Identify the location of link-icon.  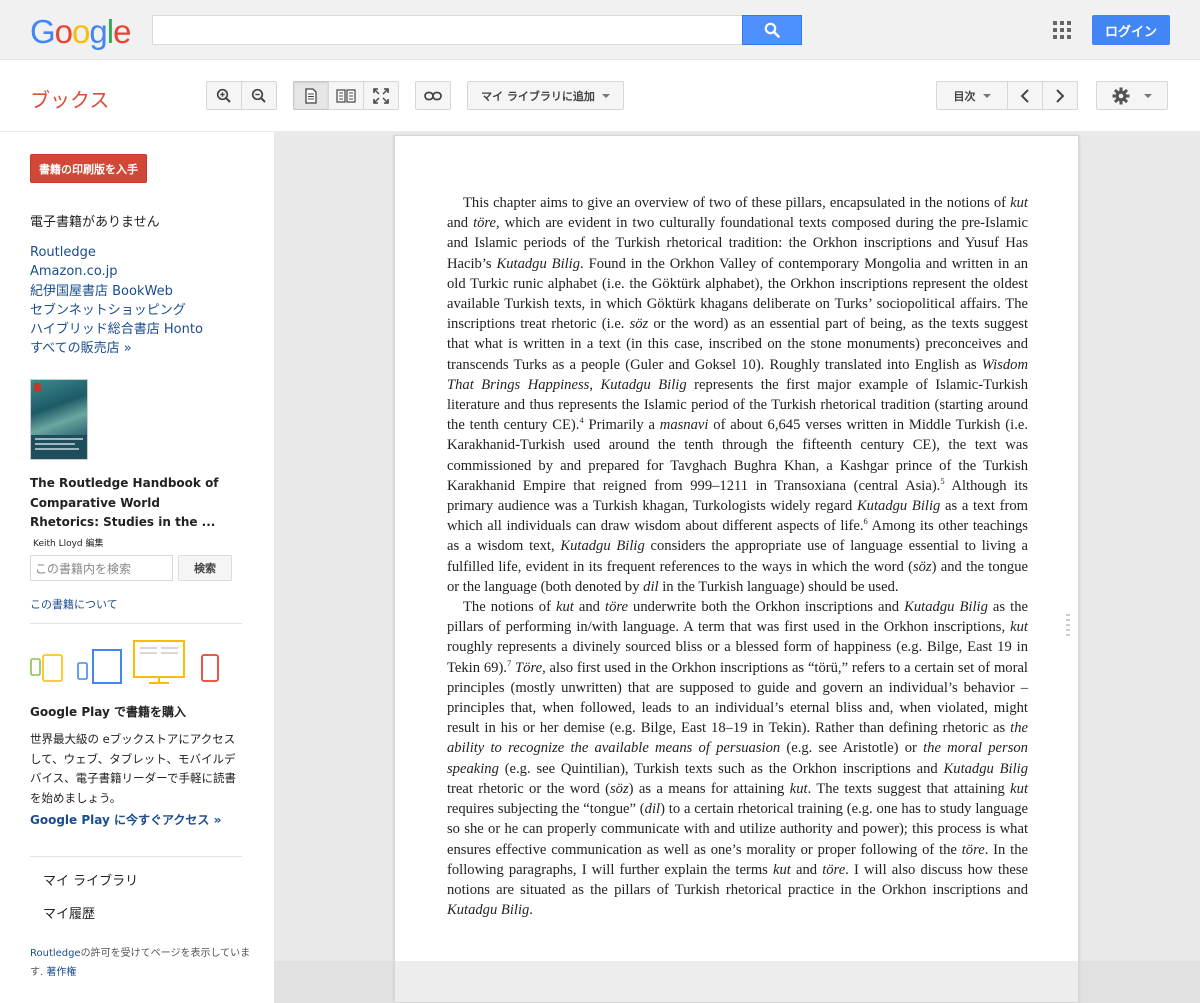
(433, 95).